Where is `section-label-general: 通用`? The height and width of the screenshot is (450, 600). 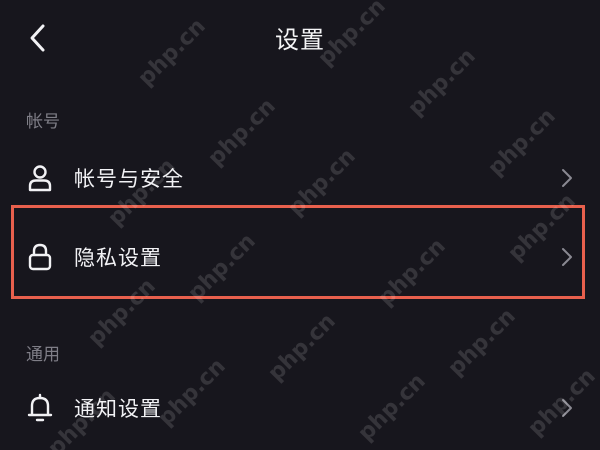
section-label-general: 通用 is located at coordinates (43, 355).